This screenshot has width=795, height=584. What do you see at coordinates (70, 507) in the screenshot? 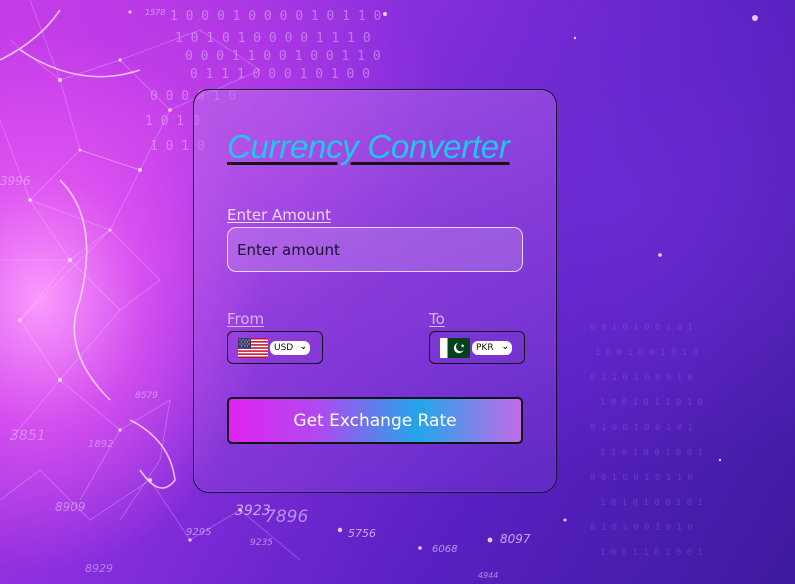
I see `bg-number: 8909` at bounding box center [70, 507].